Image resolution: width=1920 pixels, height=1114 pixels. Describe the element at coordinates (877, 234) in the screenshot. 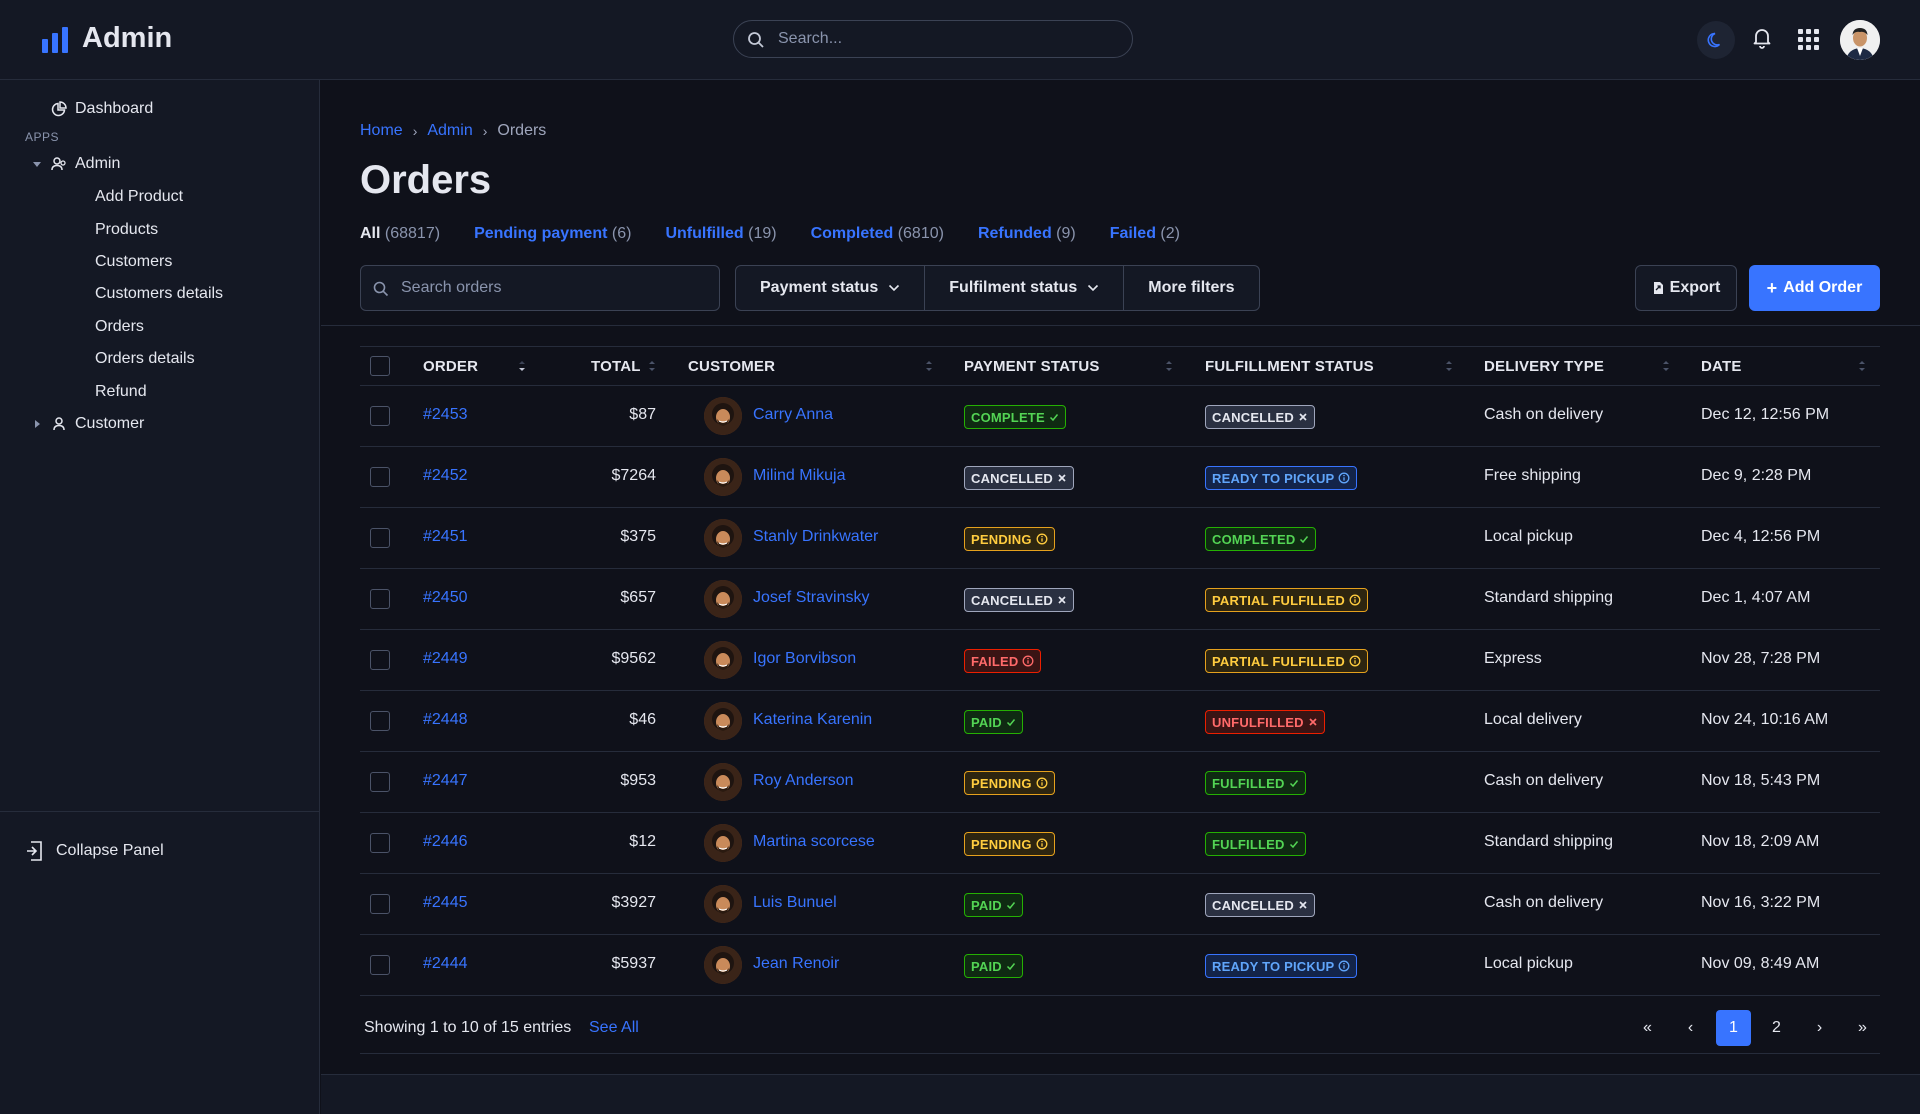

I see `tab-completed: Completed (6810)` at that location.